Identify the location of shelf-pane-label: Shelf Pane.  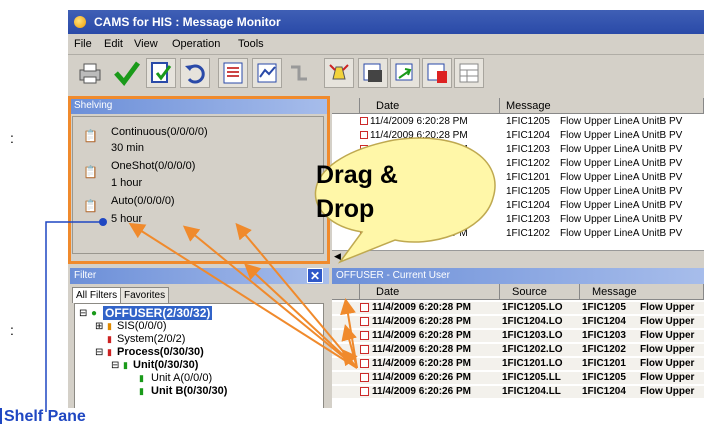
(43, 417).